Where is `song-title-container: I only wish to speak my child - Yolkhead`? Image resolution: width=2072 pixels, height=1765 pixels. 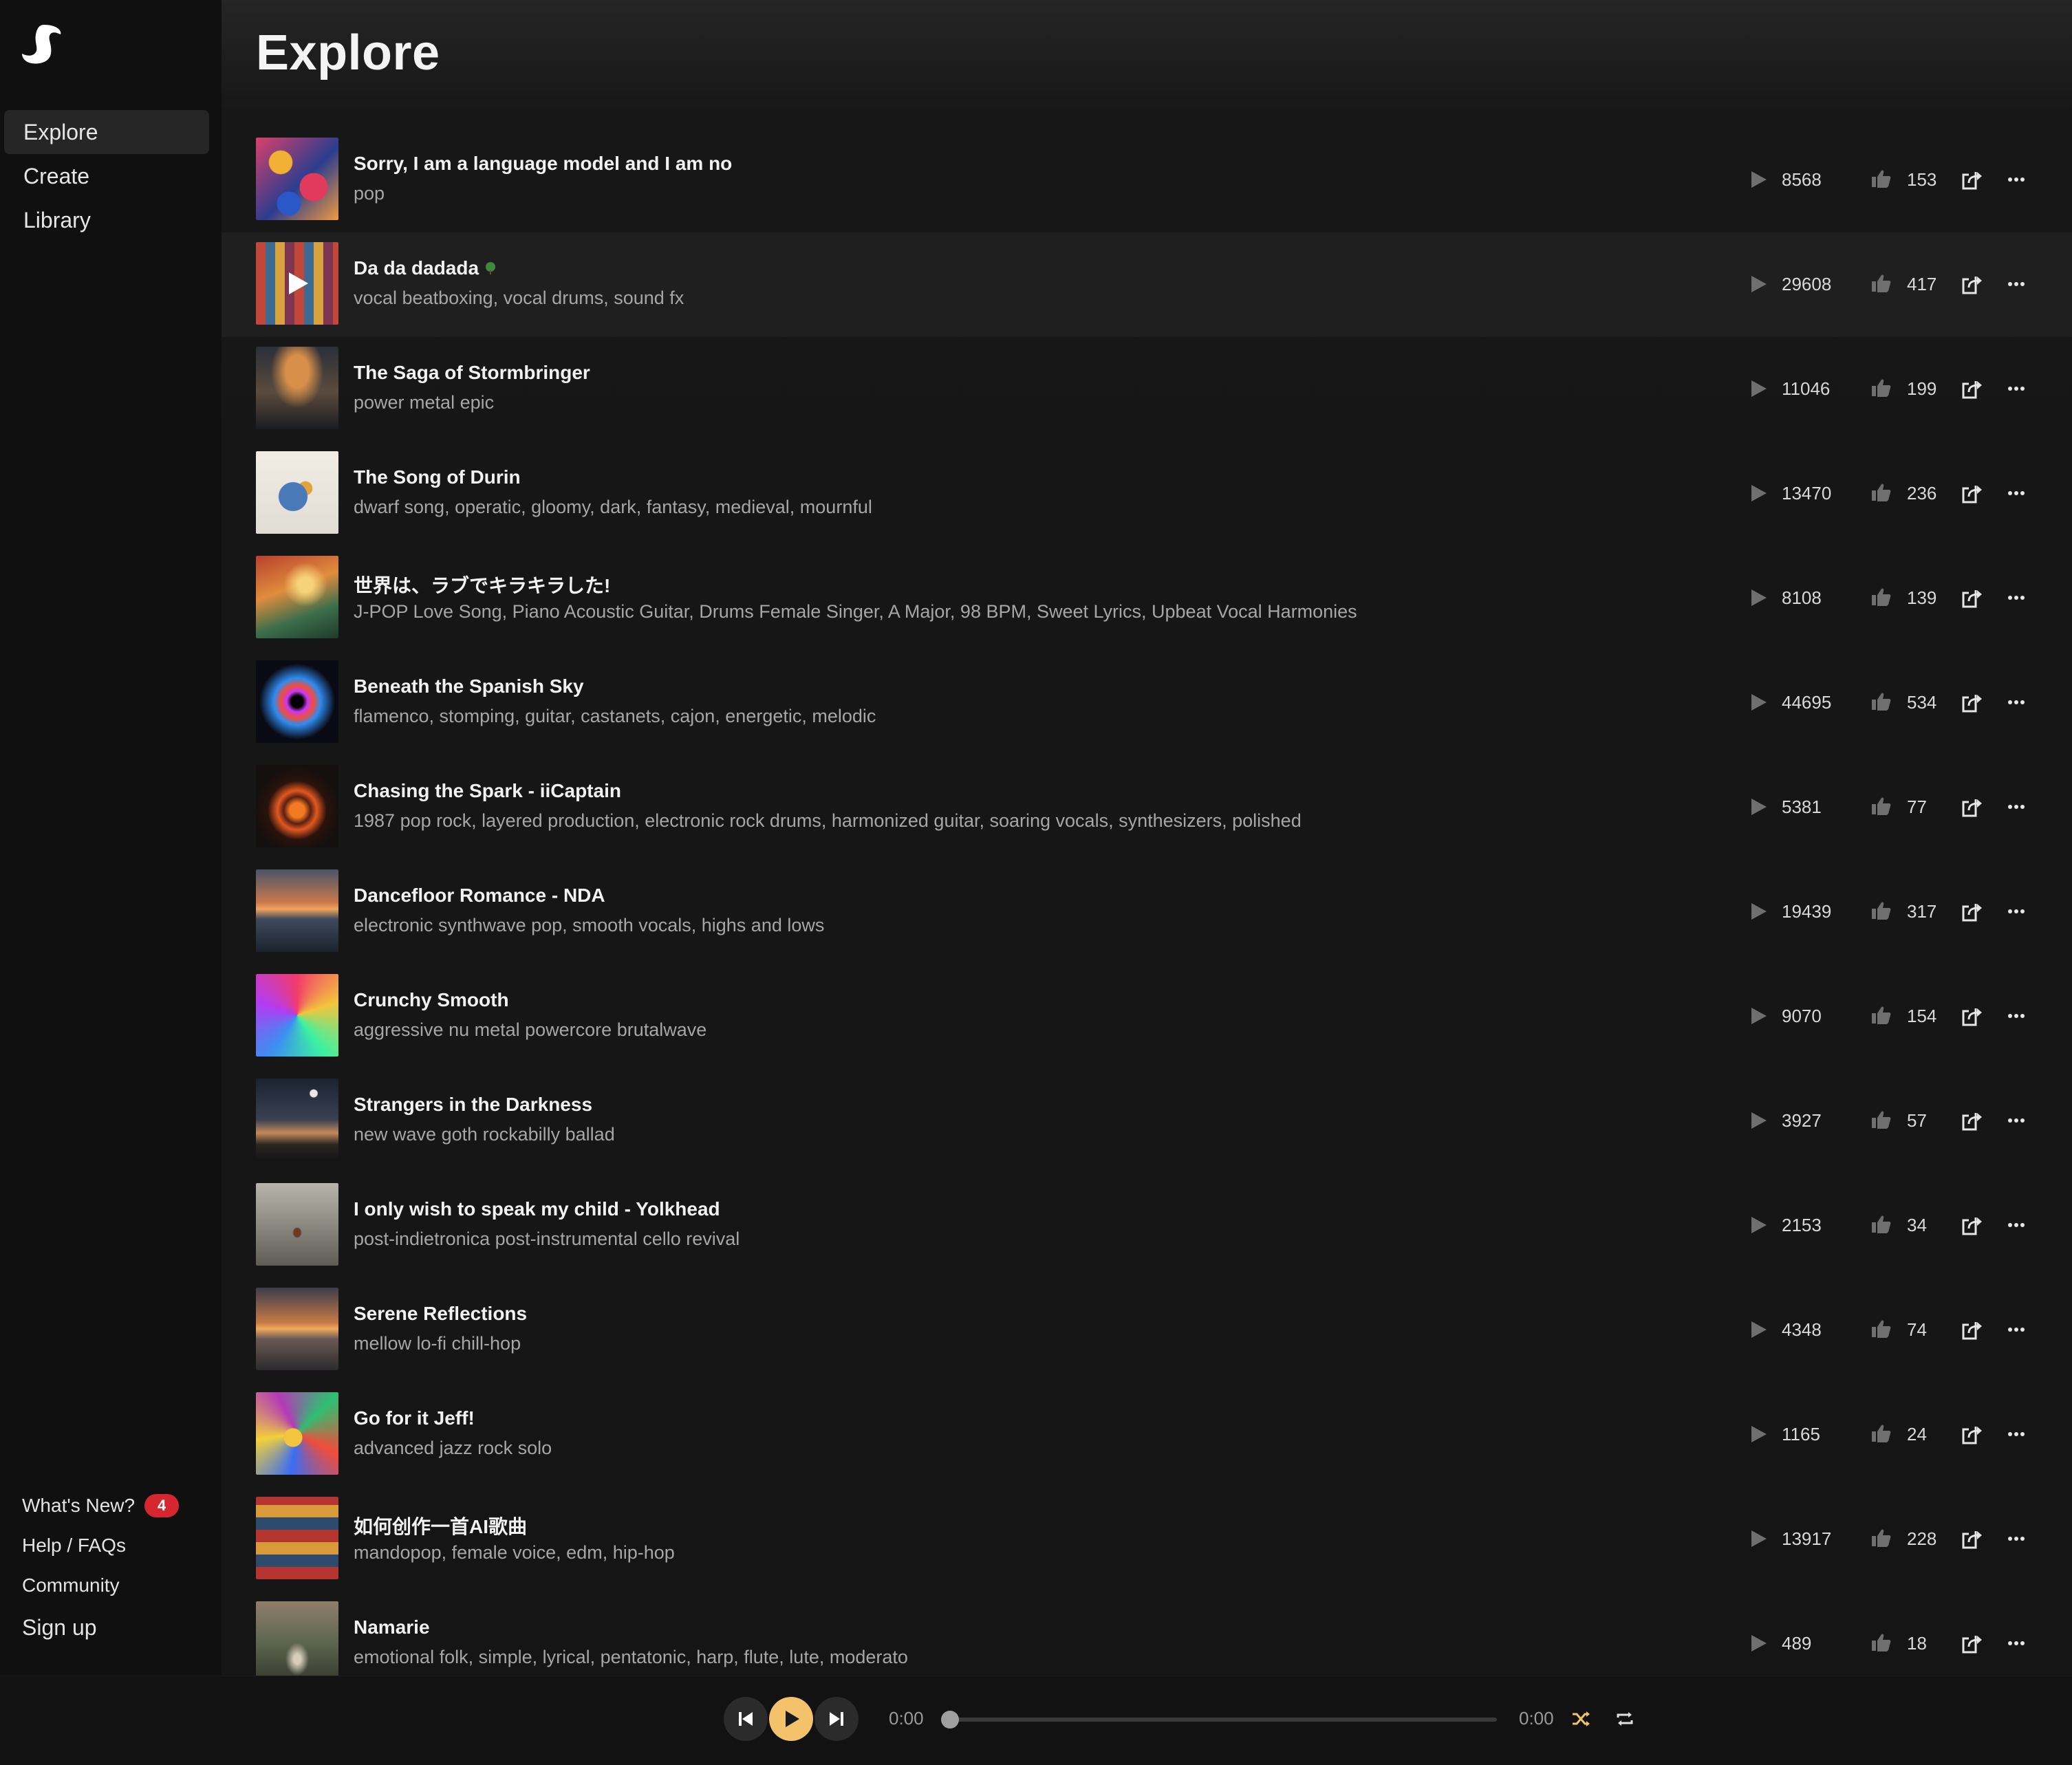
song-title-container: I only wish to speak my child - Yolkhead is located at coordinates (537, 1209).